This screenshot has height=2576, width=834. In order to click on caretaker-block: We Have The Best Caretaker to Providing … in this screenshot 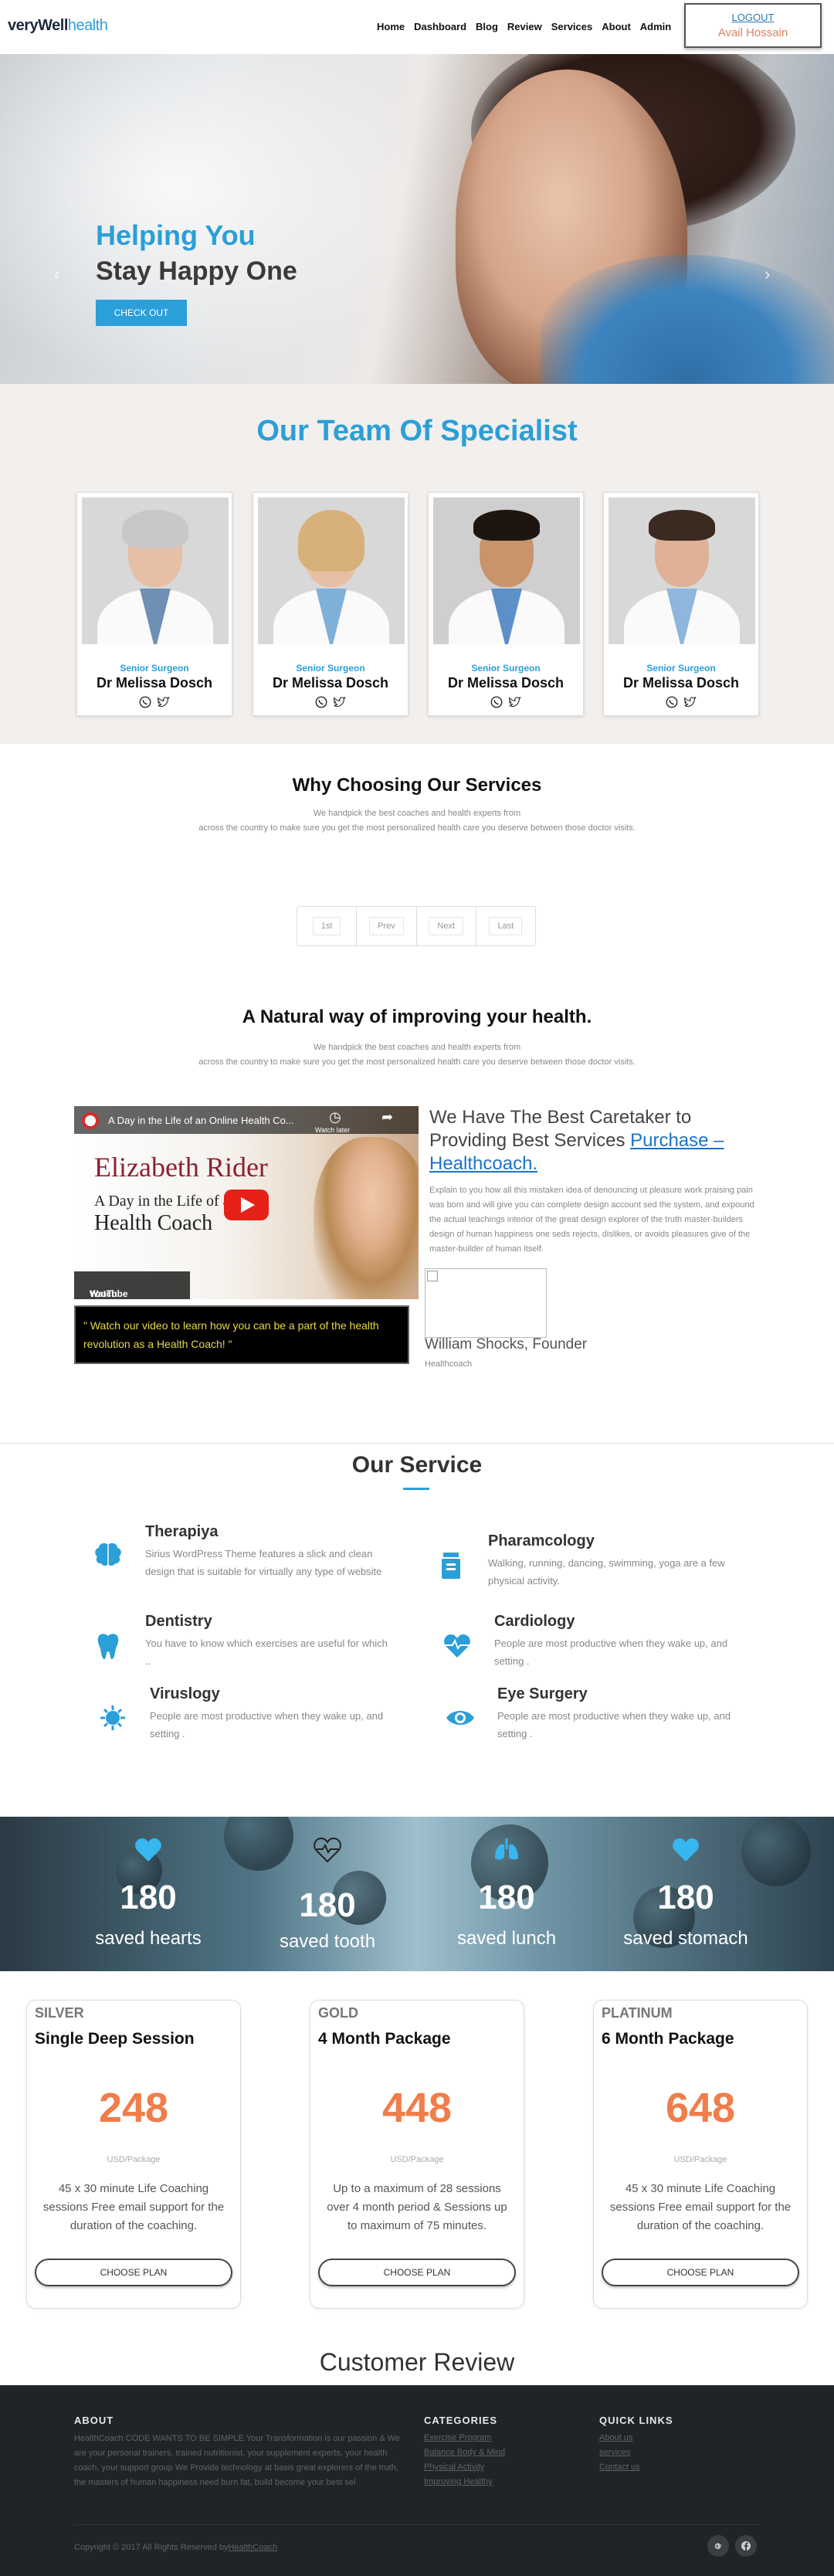, I will do `click(594, 1181)`.